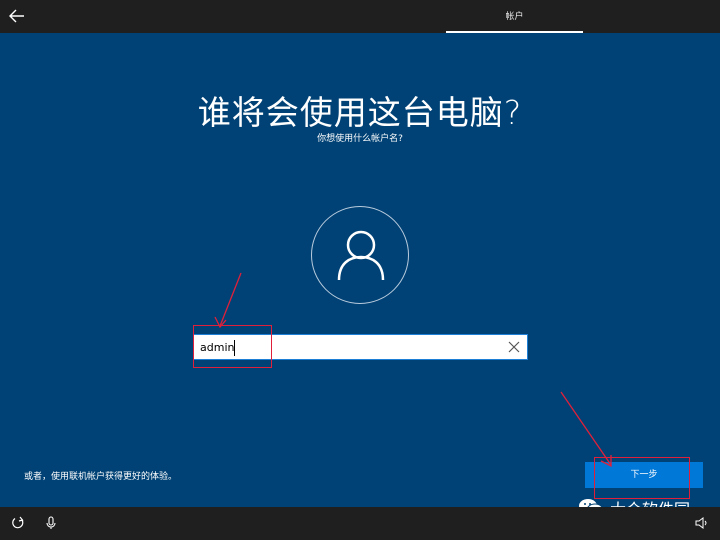  Describe the element at coordinates (514, 32) in the screenshot. I see `tab-active-indicator` at that location.